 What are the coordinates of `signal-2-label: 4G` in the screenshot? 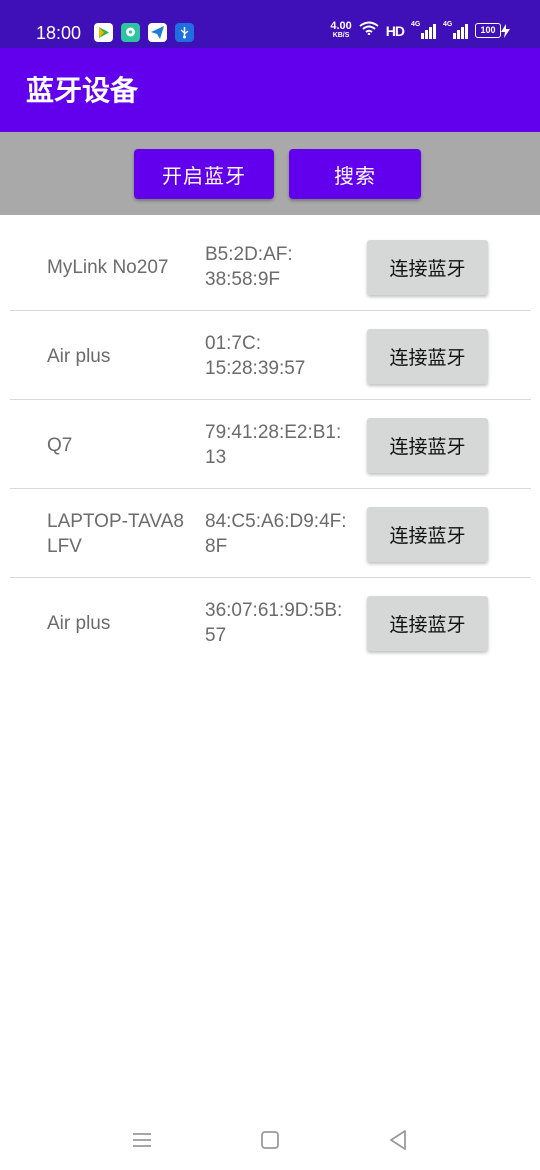 It's located at (448, 24).